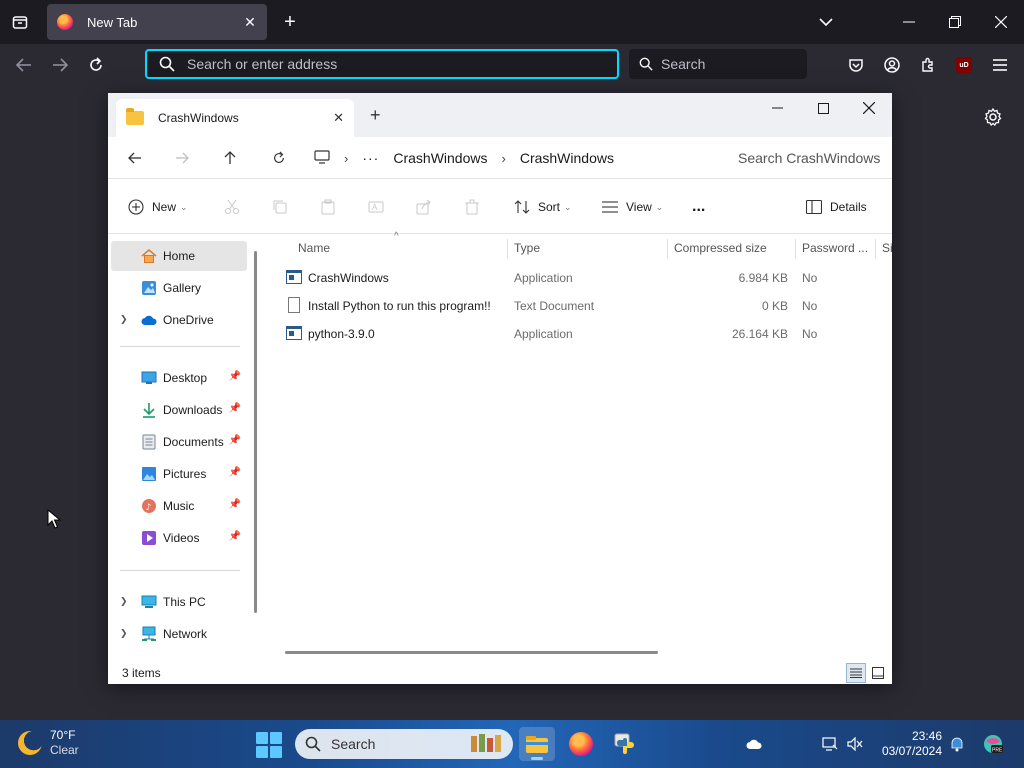  I want to click on file-type: Text Document, so click(554, 306).